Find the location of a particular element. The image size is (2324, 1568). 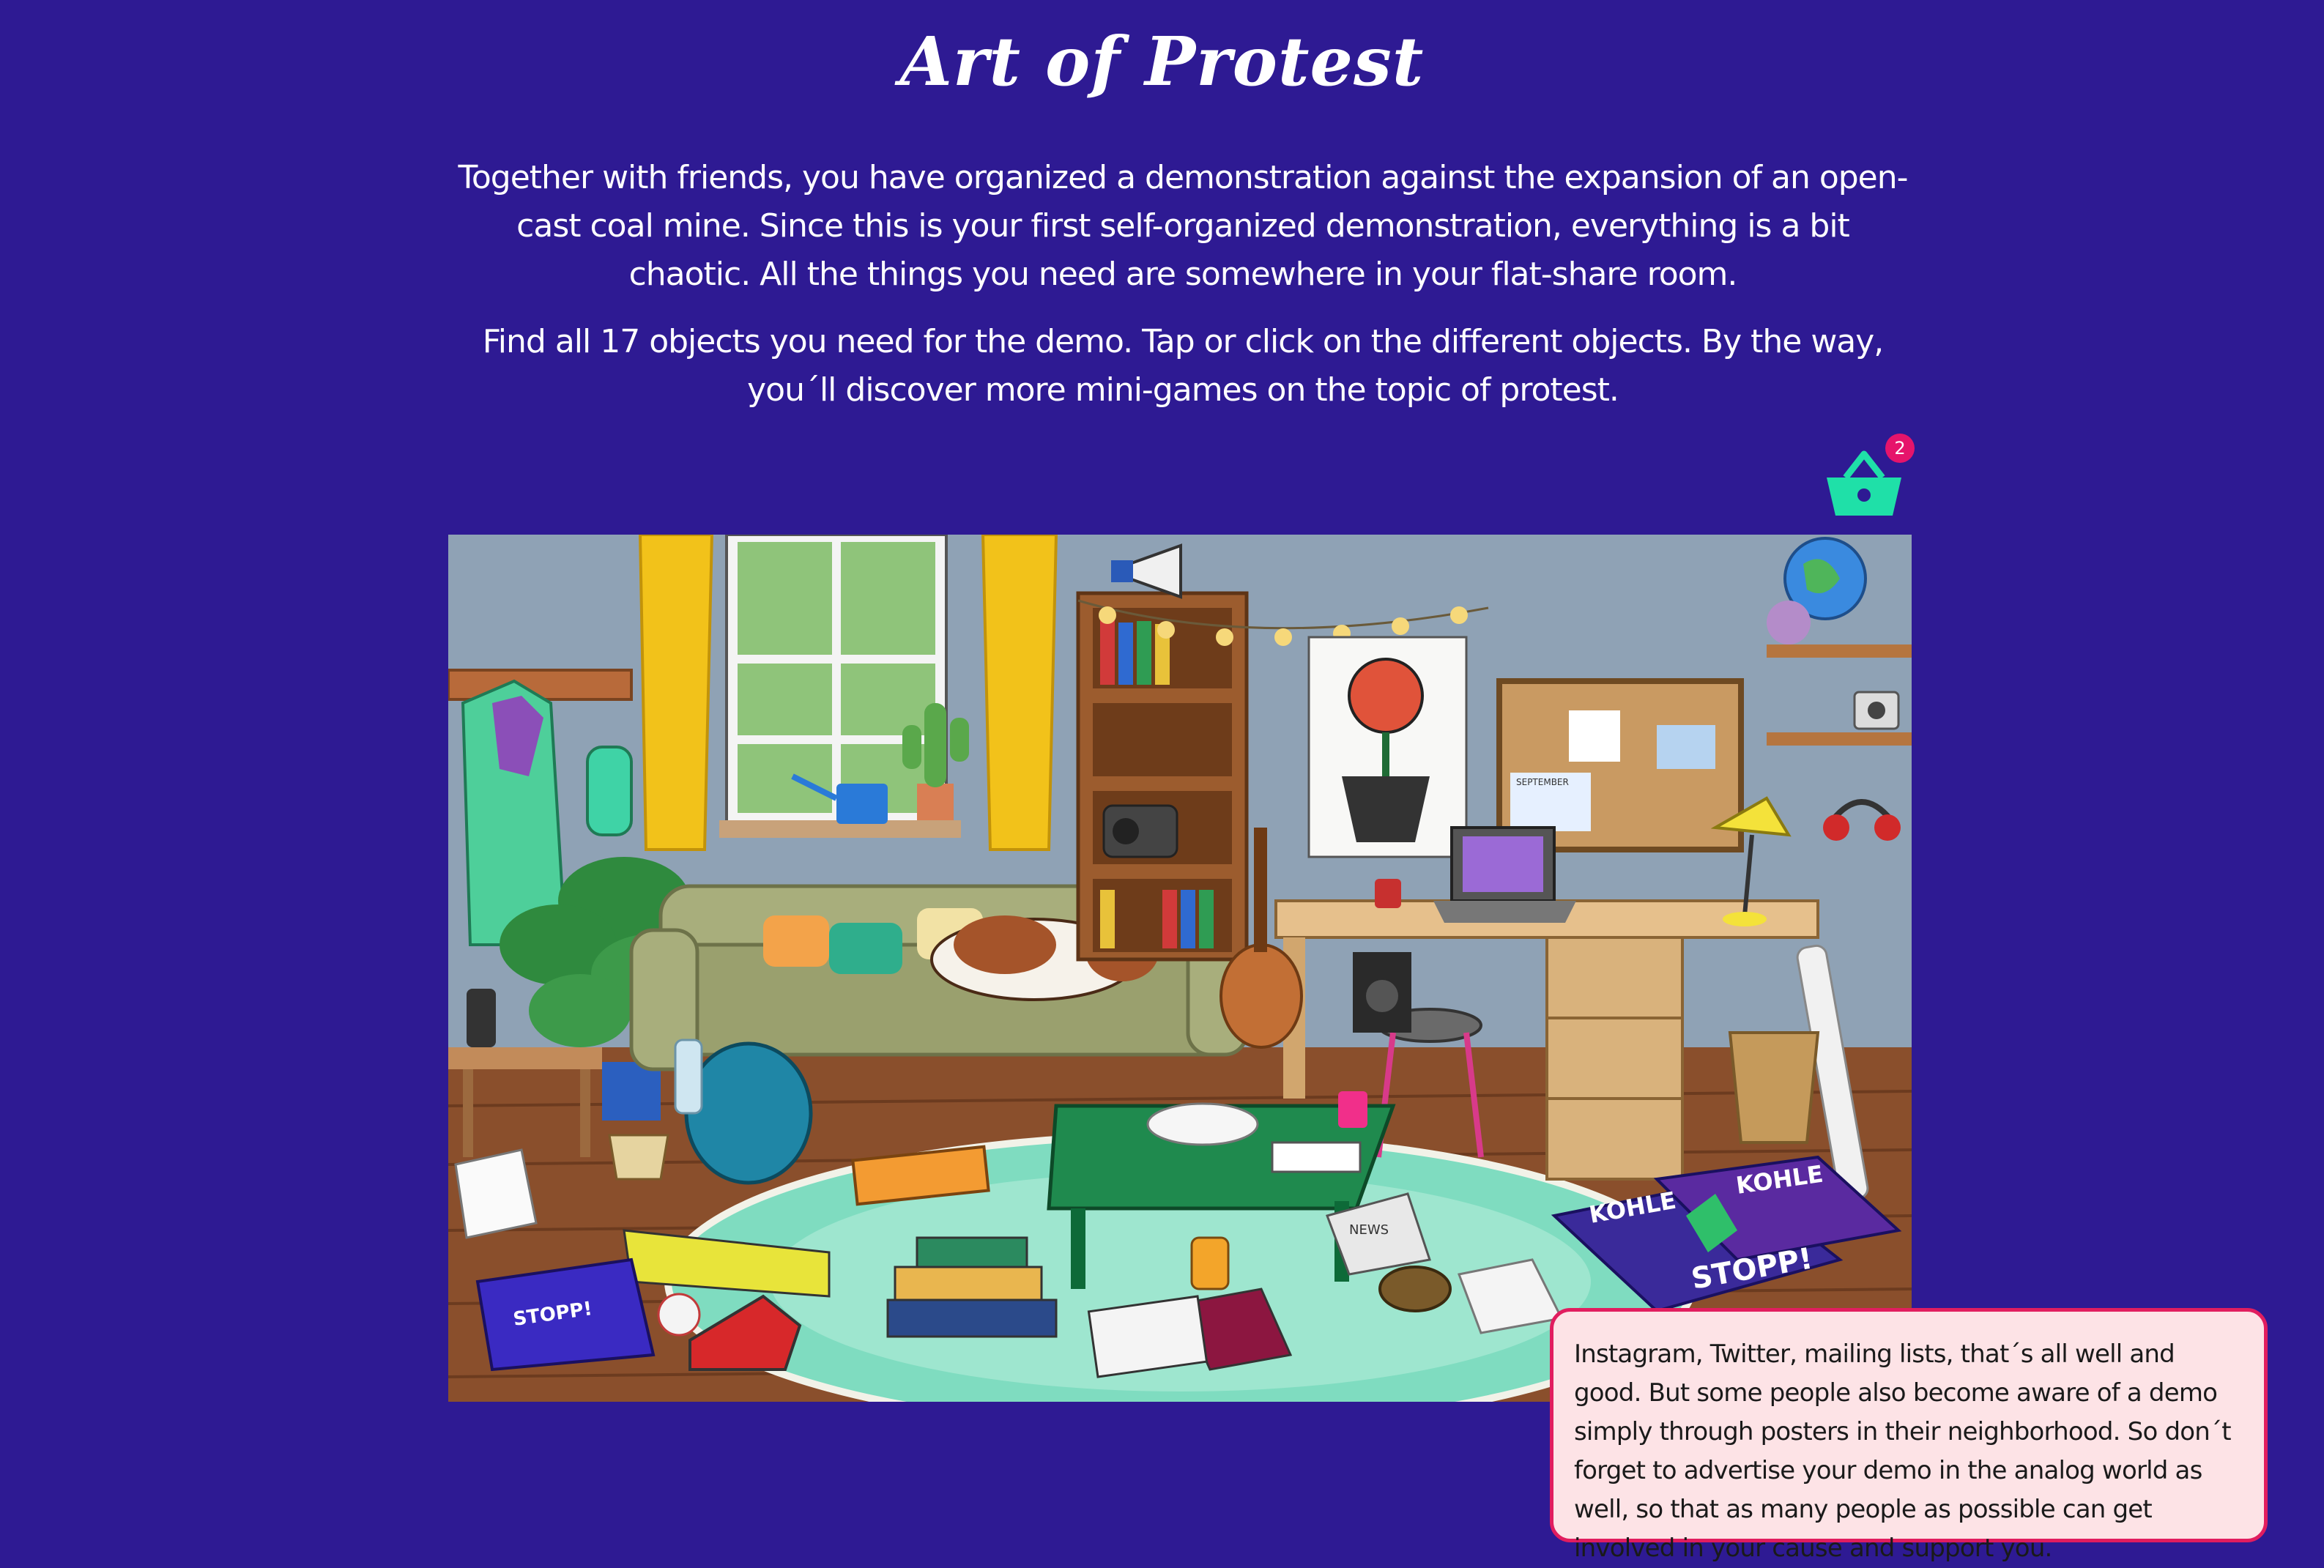

pencil-case is located at coordinates (1210, 1263).